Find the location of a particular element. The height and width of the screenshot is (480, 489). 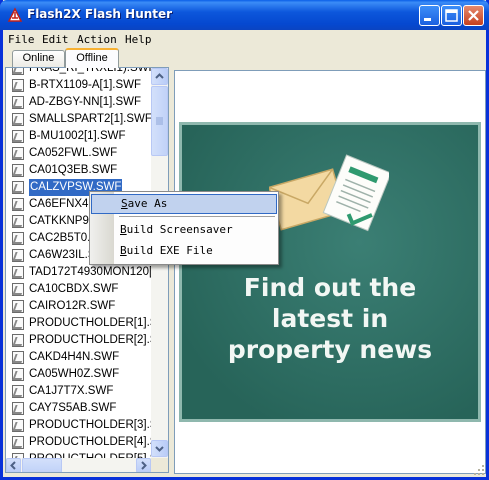

file-list-item: TAD172T4930MON120[1].SWF is located at coordinates (78, 272).